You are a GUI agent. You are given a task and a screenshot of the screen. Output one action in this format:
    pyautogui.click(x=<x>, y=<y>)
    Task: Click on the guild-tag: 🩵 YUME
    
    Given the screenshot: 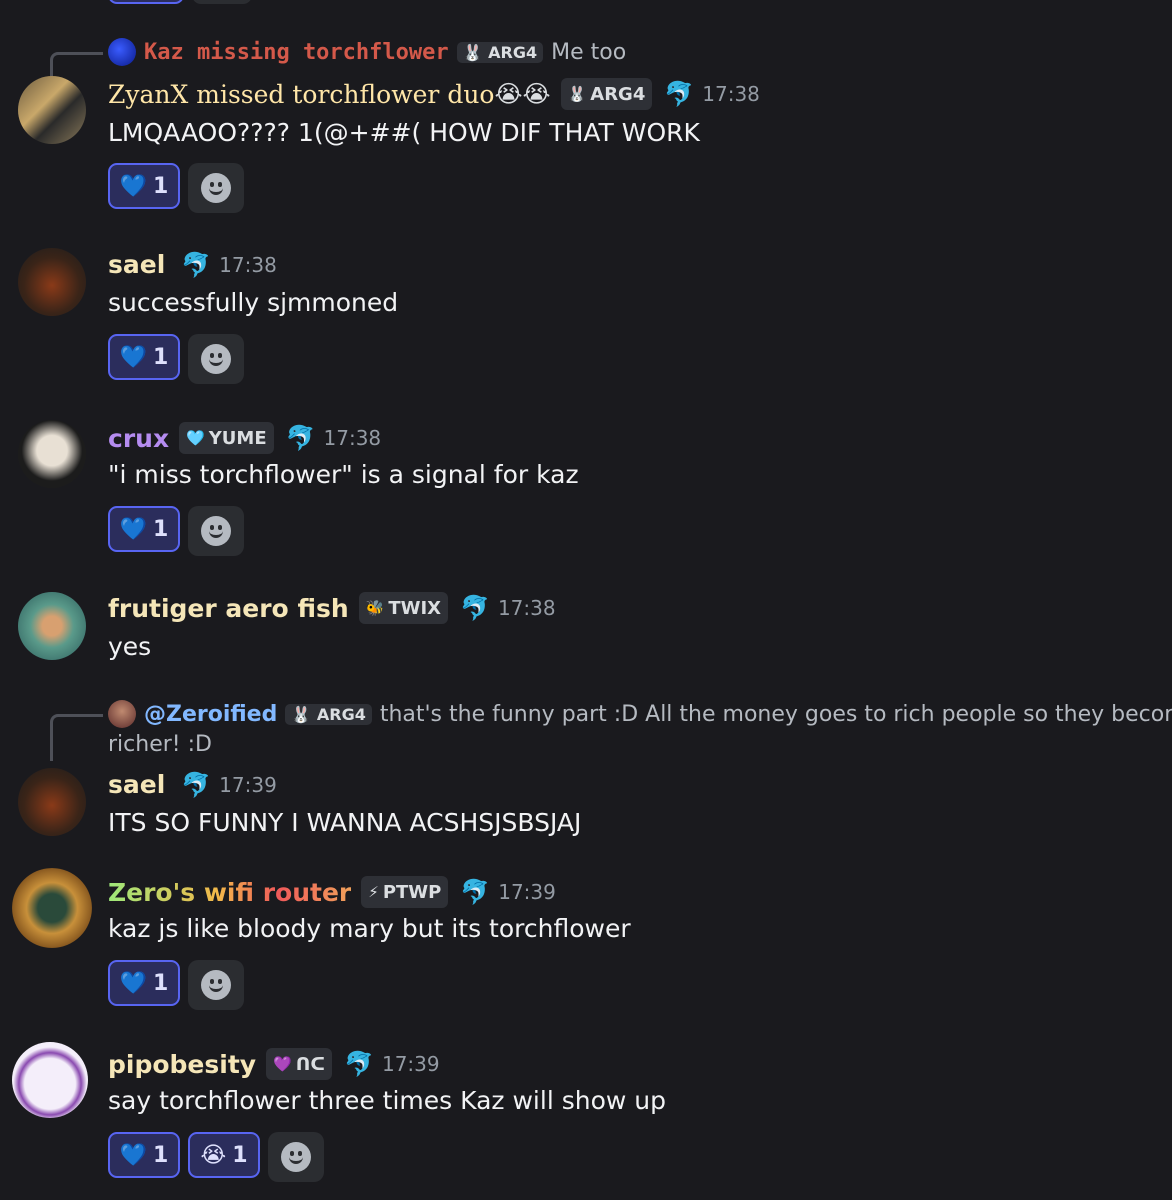 What is the action you would take?
    pyautogui.click(x=226, y=438)
    